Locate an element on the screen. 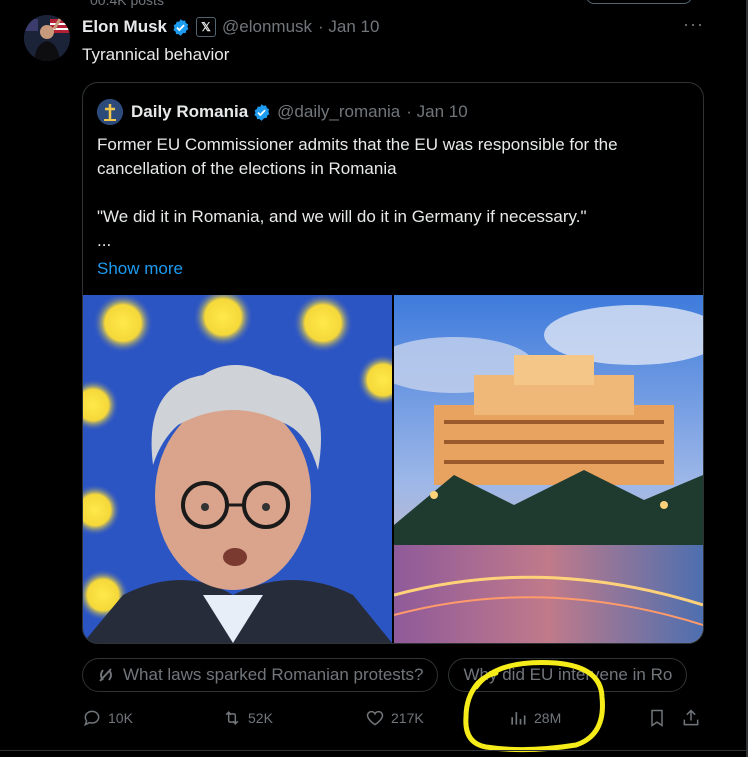 The width and height of the screenshot is (748, 757). analytics-icon is located at coordinates (518, 718).